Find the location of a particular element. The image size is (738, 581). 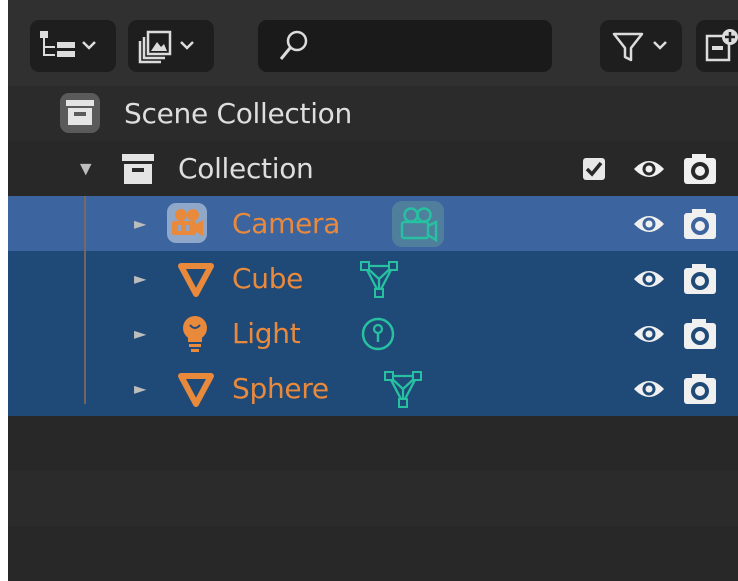

exclude-checkbox is located at coordinates (594, 169).